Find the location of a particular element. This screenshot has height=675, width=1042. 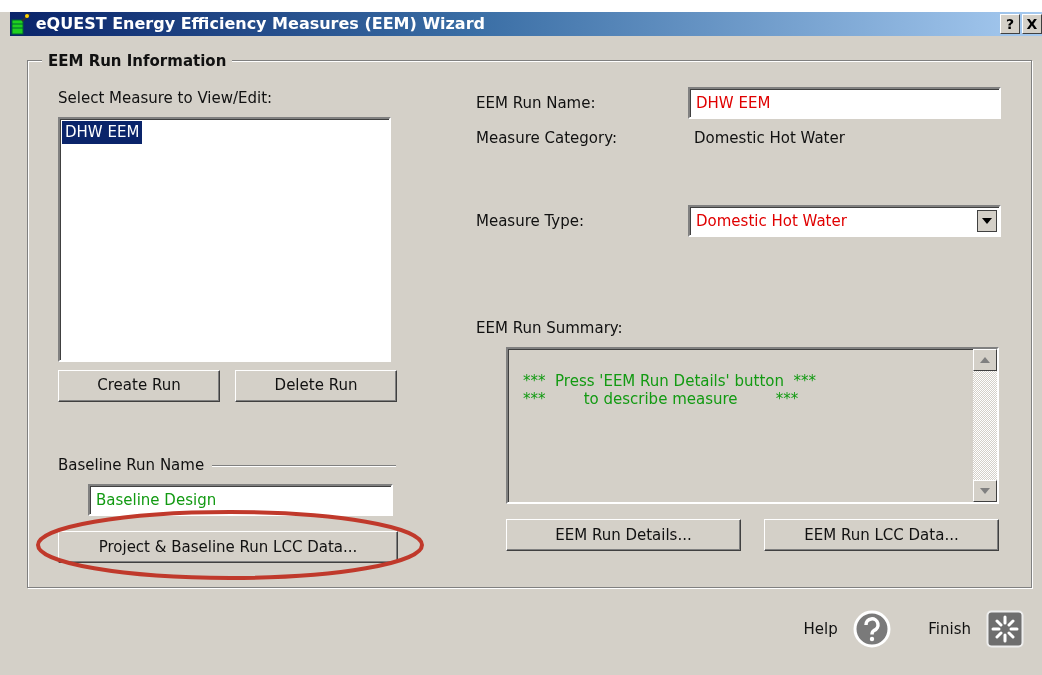

app-icon is located at coordinates (21, 24).